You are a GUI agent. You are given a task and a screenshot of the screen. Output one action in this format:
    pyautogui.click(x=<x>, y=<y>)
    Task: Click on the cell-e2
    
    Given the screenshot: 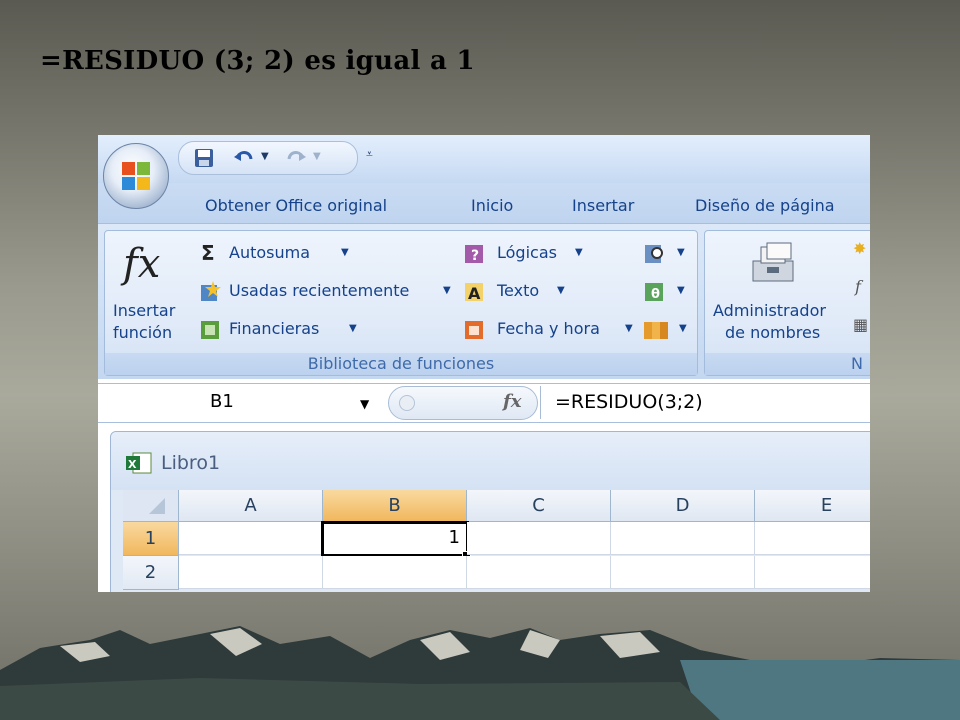 What is the action you would take?
    pyautogui.click(x=812, y=572)
    